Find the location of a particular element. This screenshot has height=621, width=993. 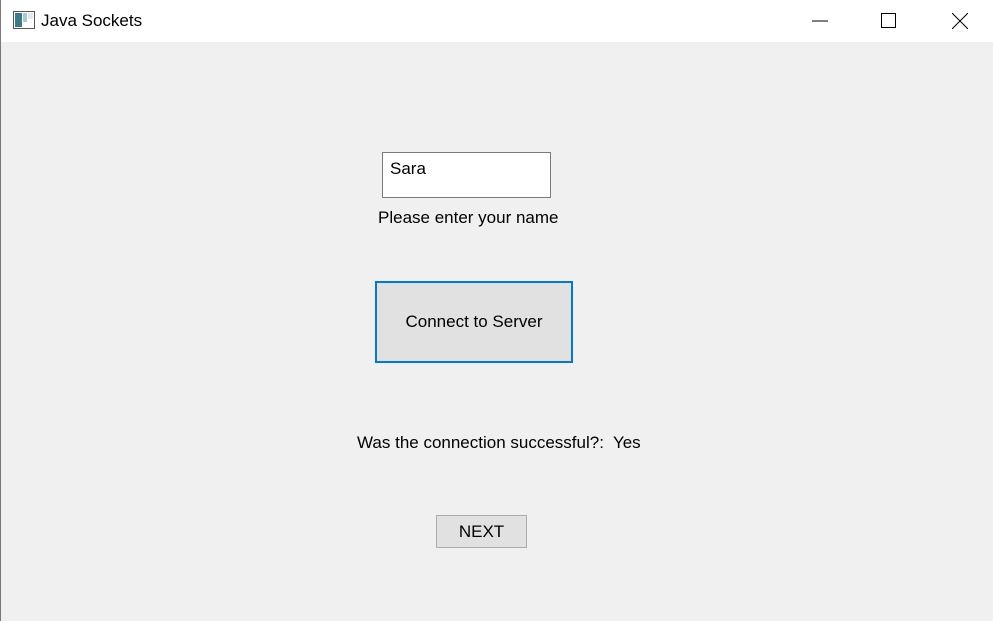

connection-status: Was the connection successful?: Yes is located at coordinates (499, 443).